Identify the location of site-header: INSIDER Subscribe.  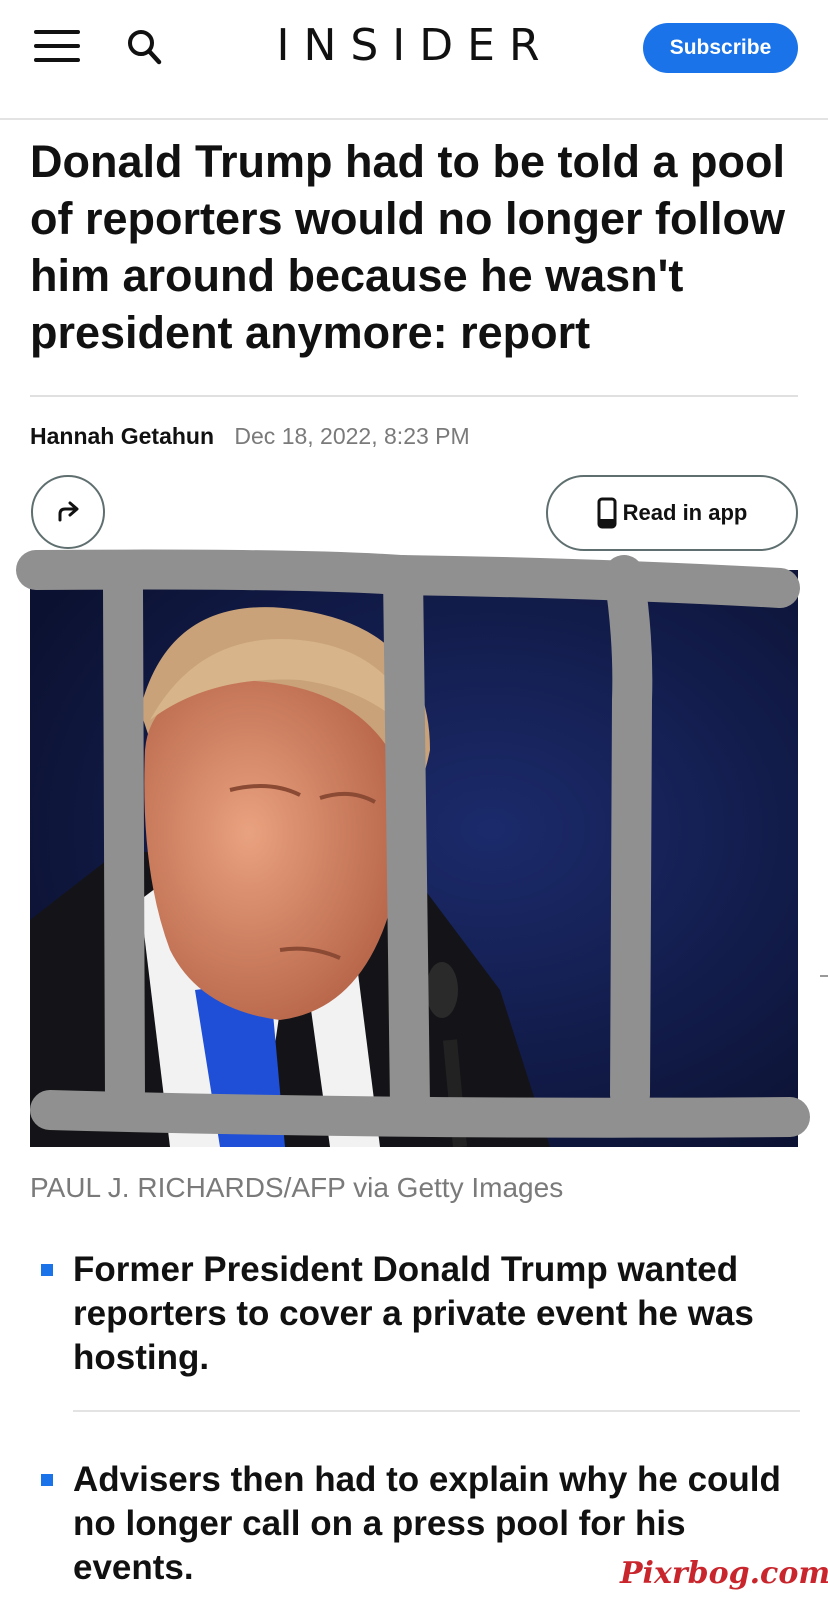
(414, 60).